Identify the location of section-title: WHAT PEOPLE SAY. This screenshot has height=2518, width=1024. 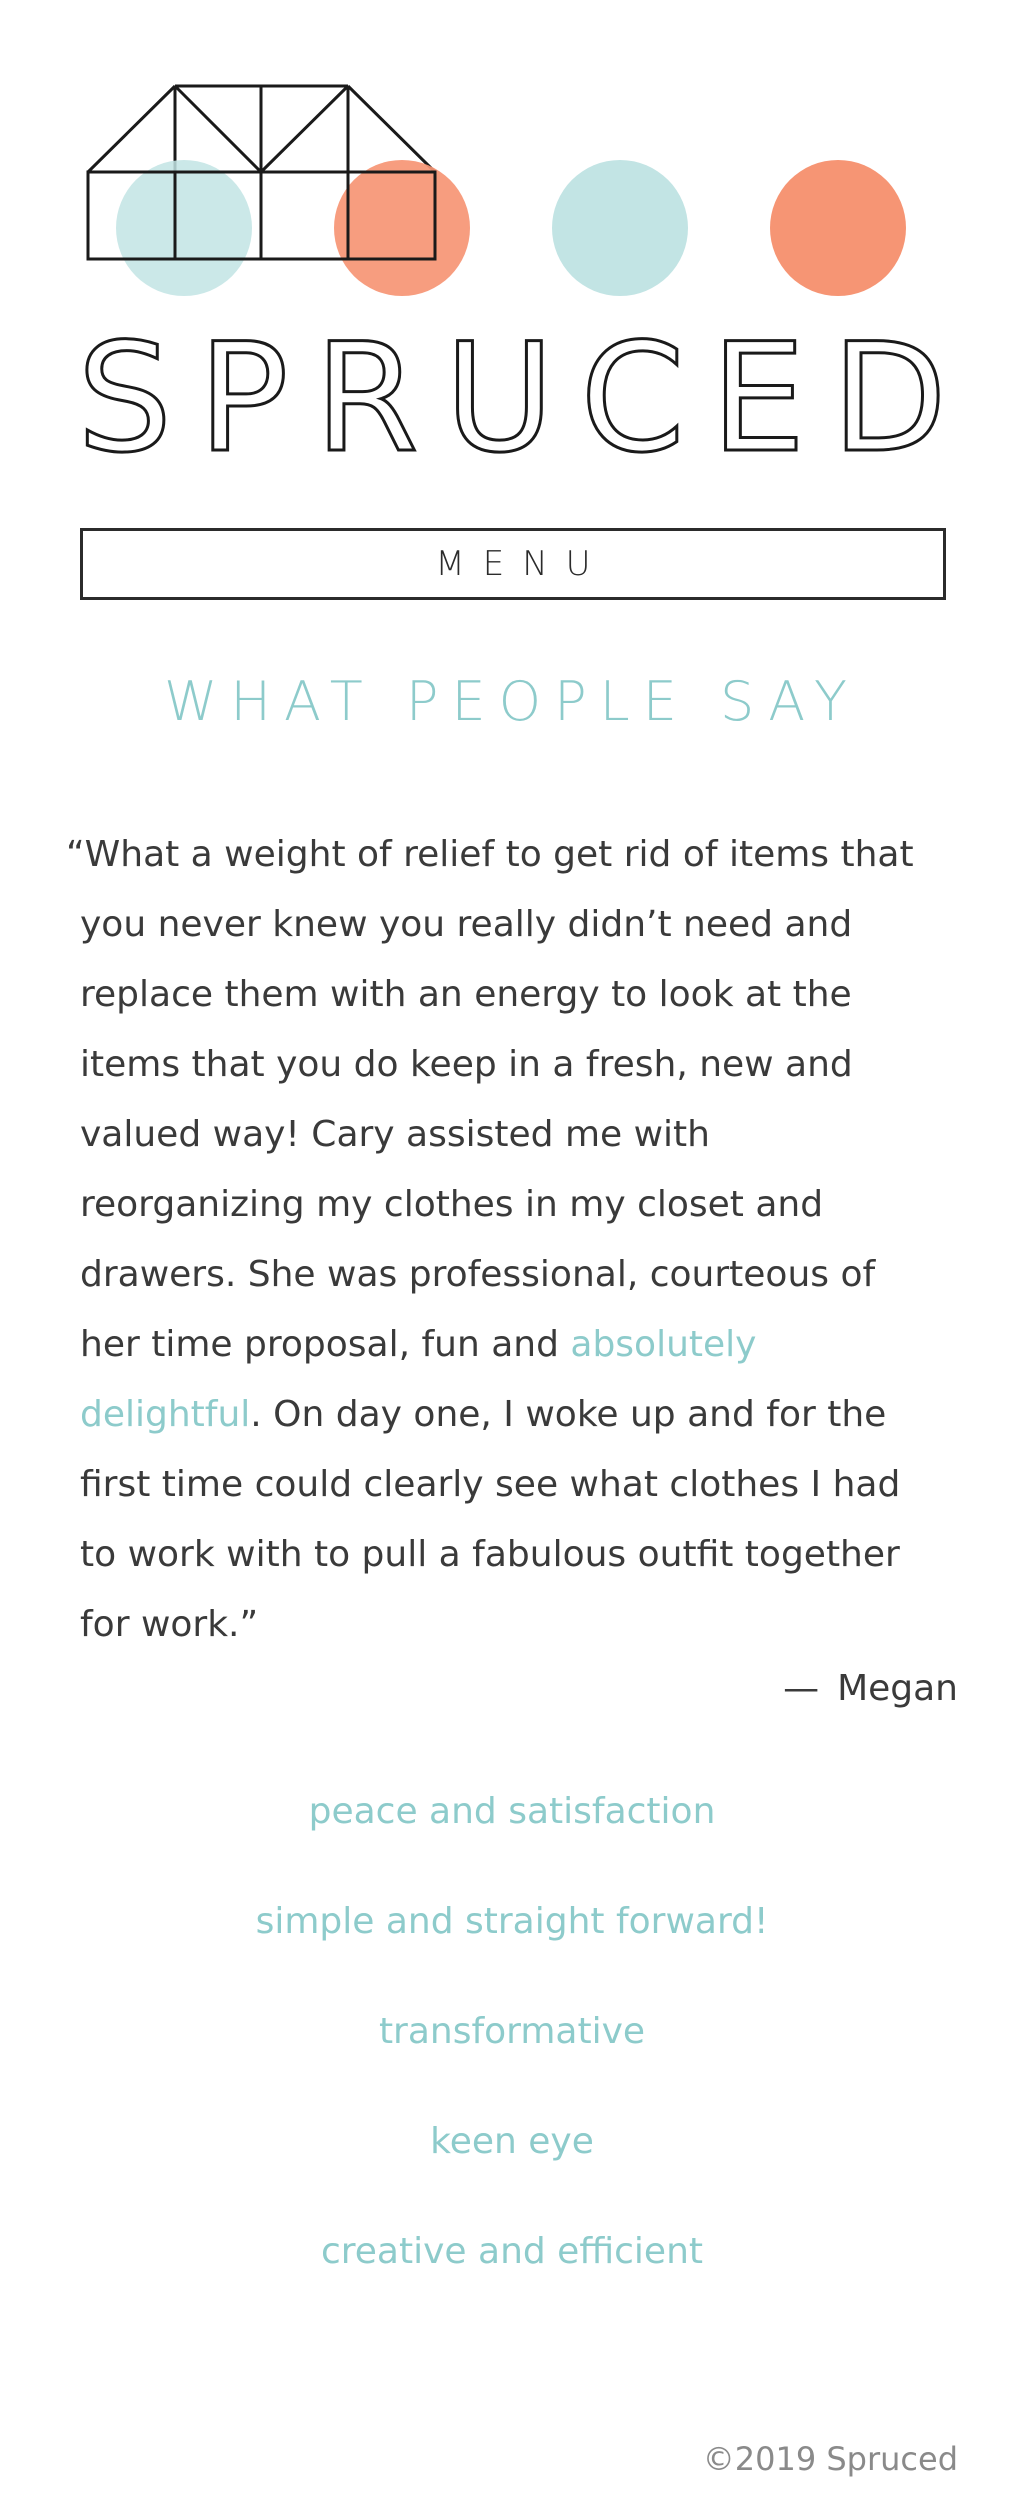
(512, 701).